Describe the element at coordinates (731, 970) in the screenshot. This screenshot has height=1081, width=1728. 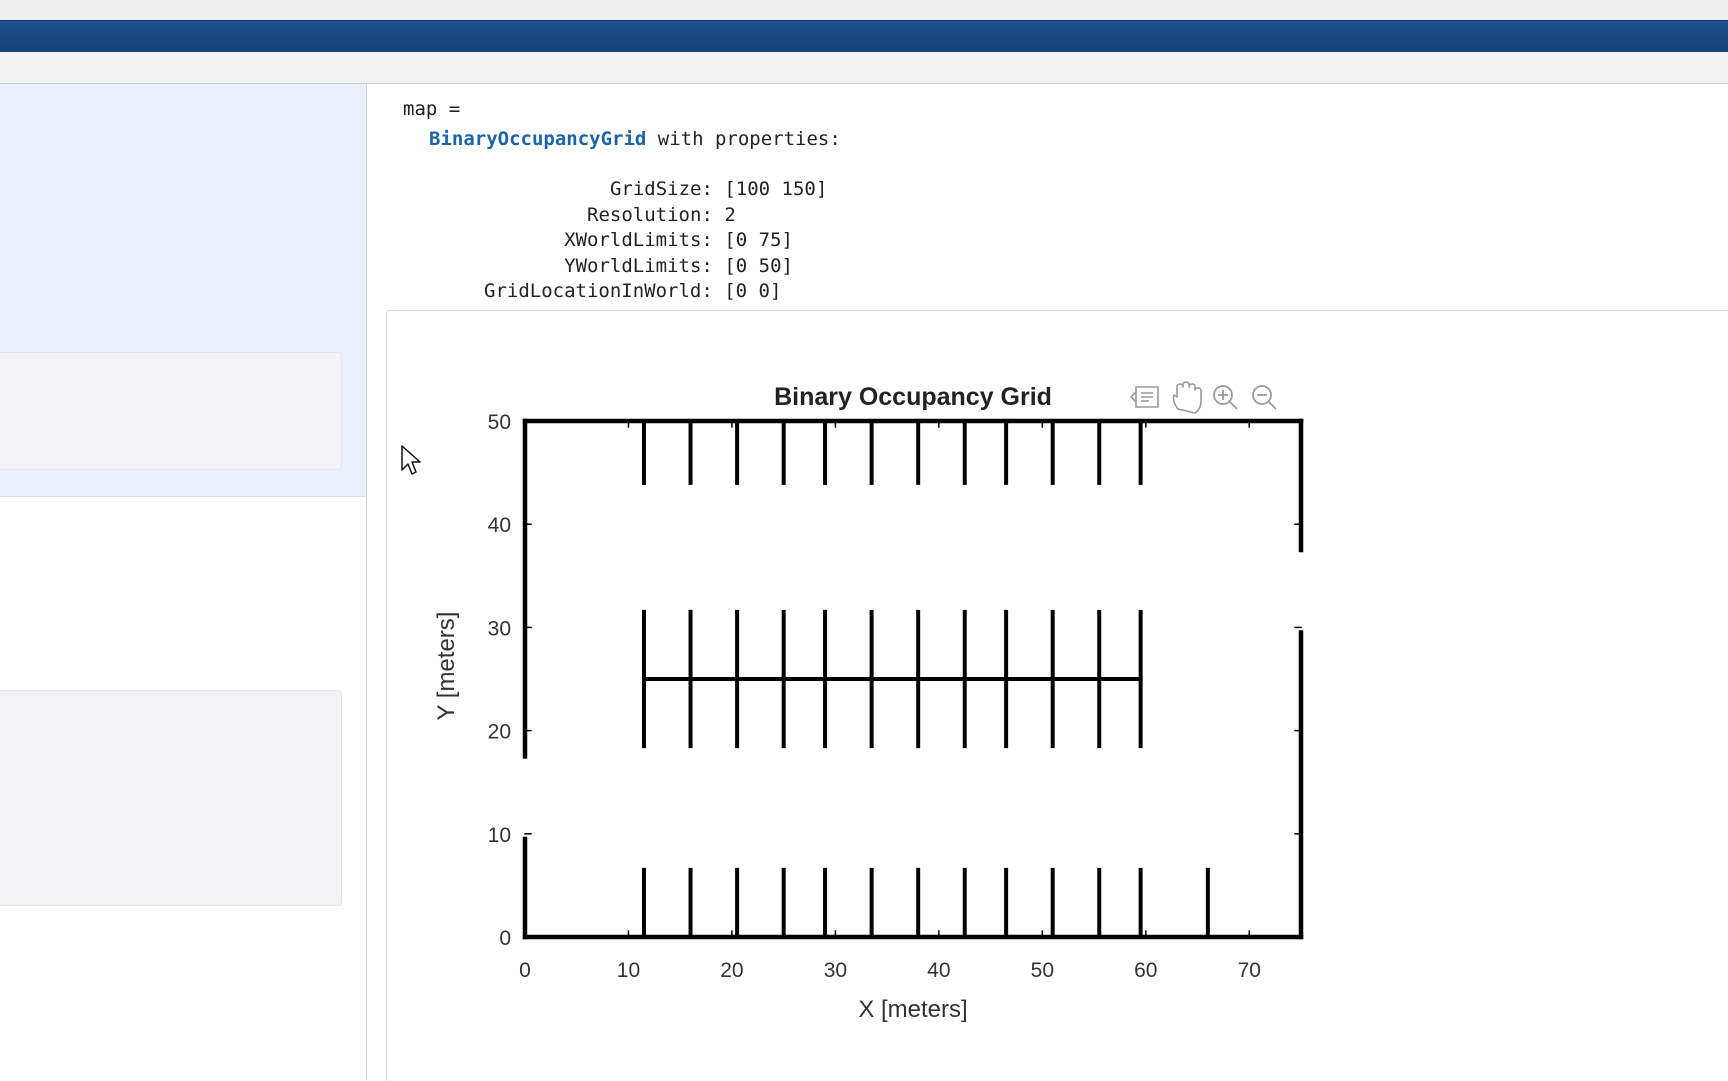
I see `x-tick-label: 20` at that location.